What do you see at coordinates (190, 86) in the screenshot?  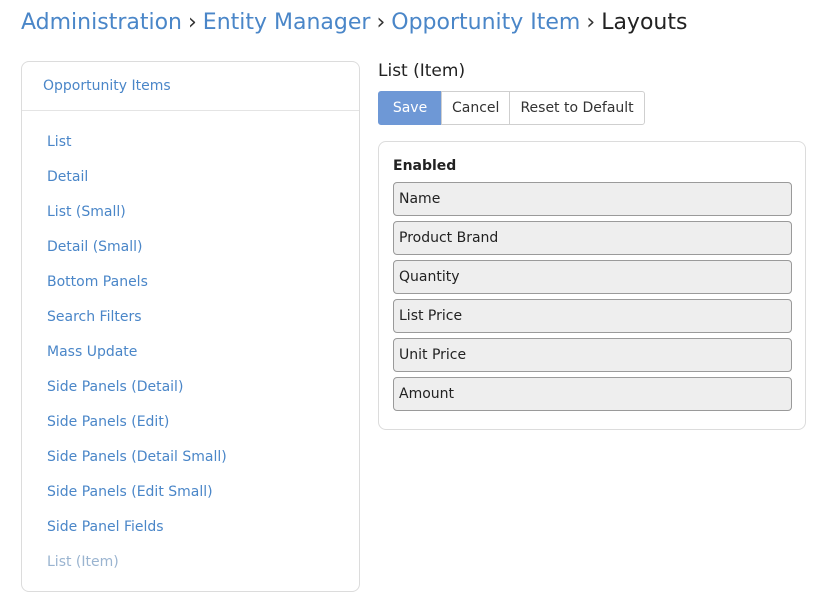 I see `panel-heading: Opportunity Items` at bounding box center [190, 86].